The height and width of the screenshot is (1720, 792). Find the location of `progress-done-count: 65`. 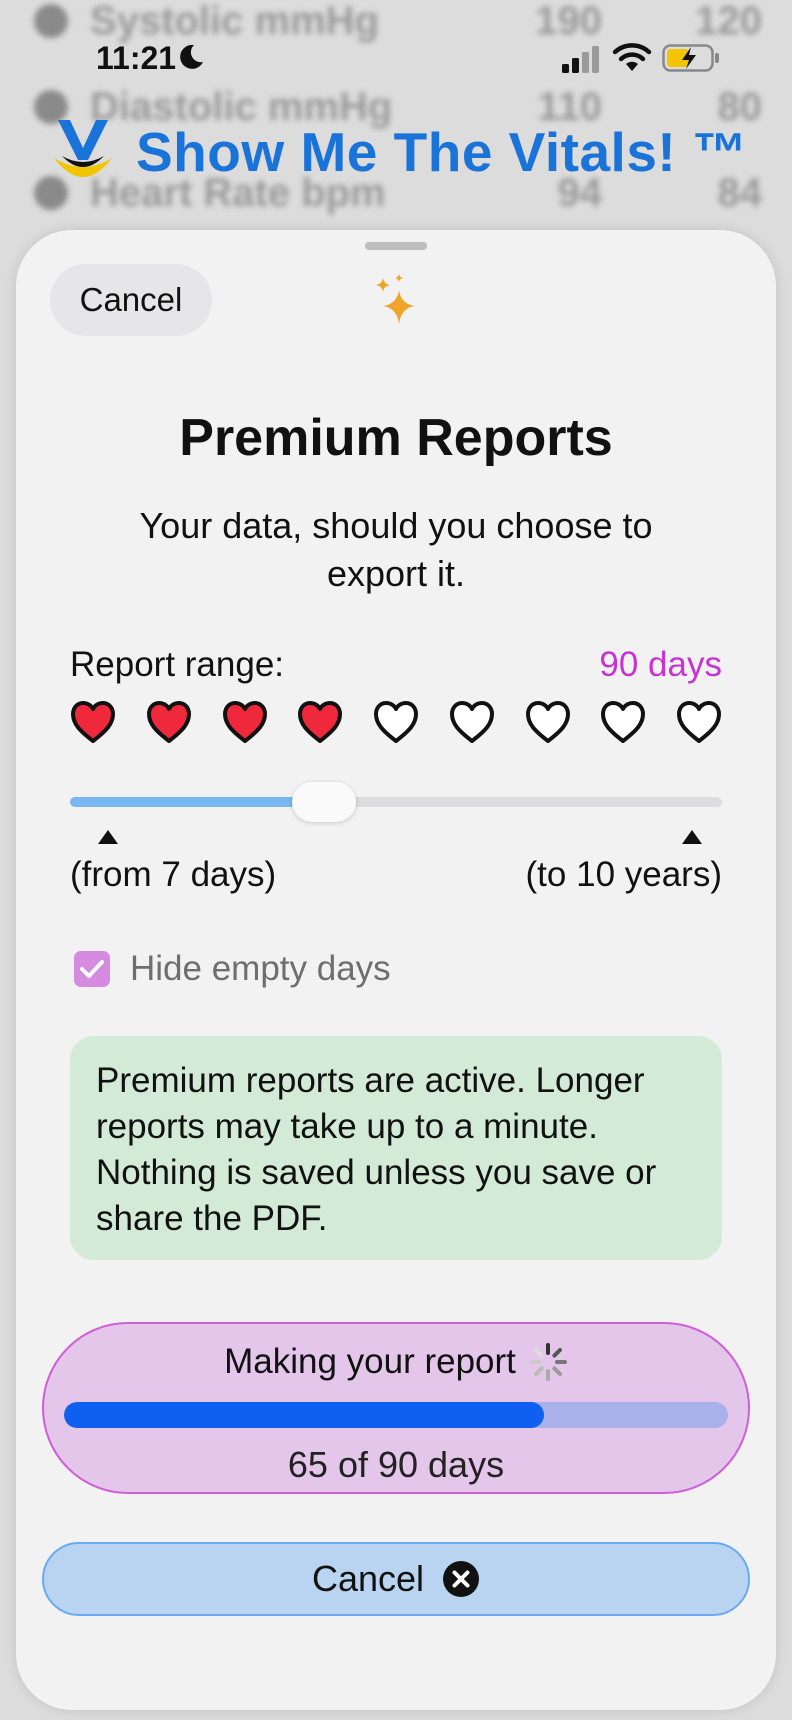

progress-done-count: 65 is located at coordinates (307, 1464).